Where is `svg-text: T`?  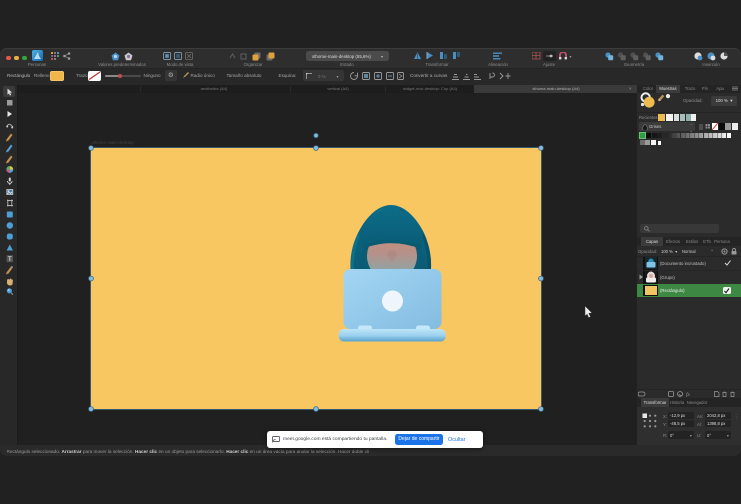 svg-text: T is located at coordinates (9, 259).